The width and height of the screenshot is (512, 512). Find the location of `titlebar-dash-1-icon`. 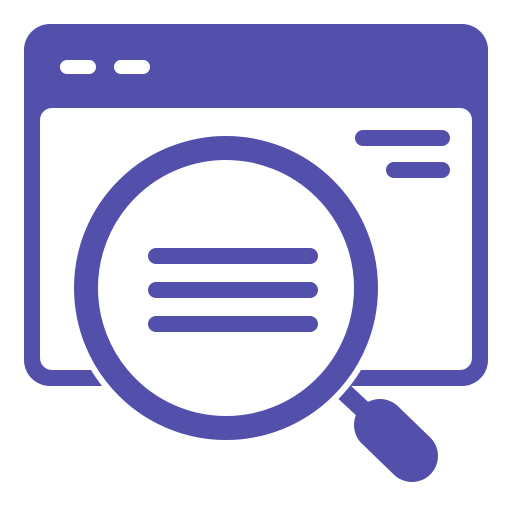

titlebar-dash-1-icon is located at coordinates (78, 67).